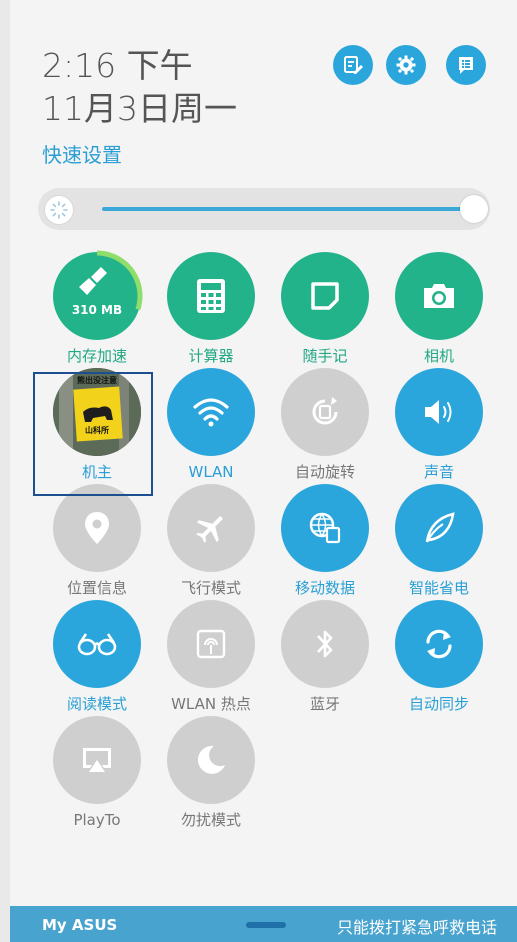 The width and height of the screenshot is (517, 942). I want to click on tile-glasses: 阅读模式, so click(97, 655).